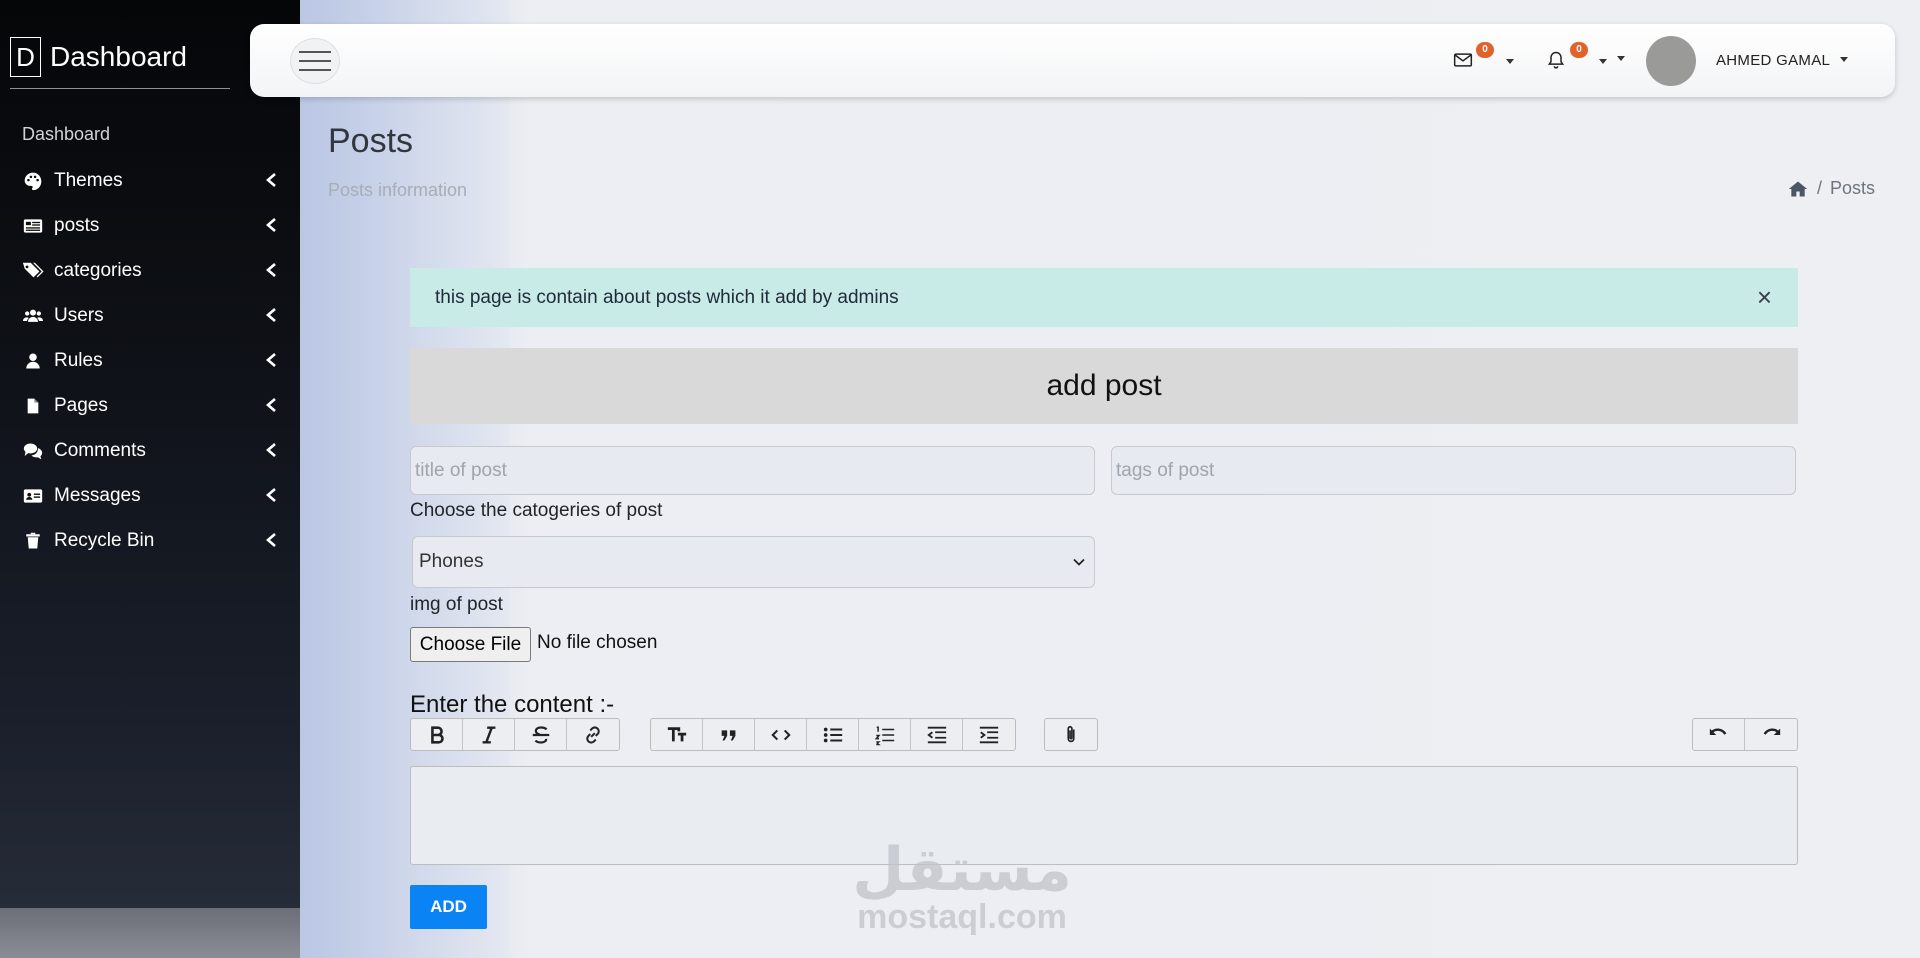 Image resolution: width=1920 pixels, height=958 pixels. I want to click on watermark: مستقل mostaql.com, so click(962, 887).